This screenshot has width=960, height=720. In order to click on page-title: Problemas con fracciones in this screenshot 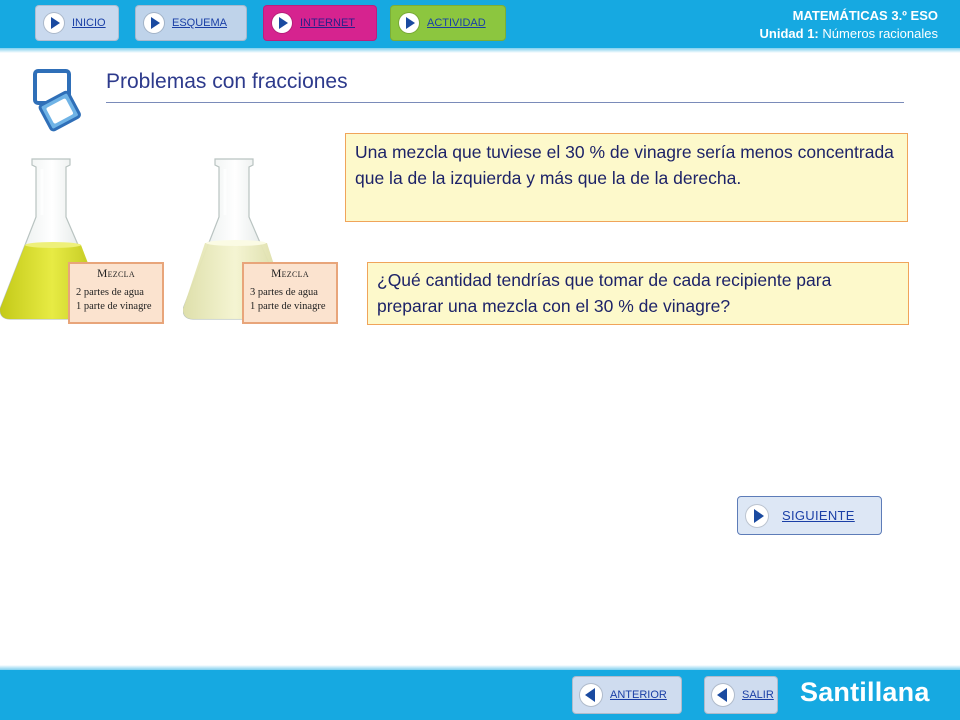, I will do `click(227, 81)`.